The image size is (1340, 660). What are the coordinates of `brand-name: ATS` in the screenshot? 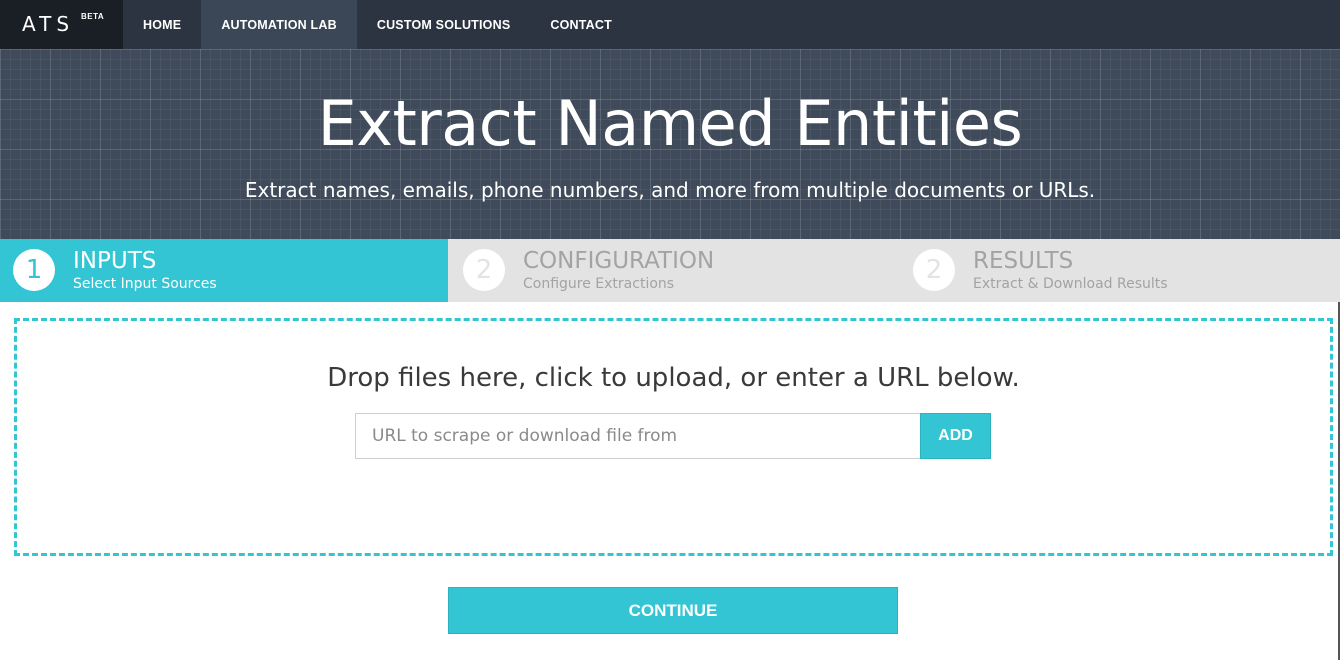 It's located at (48, 24).